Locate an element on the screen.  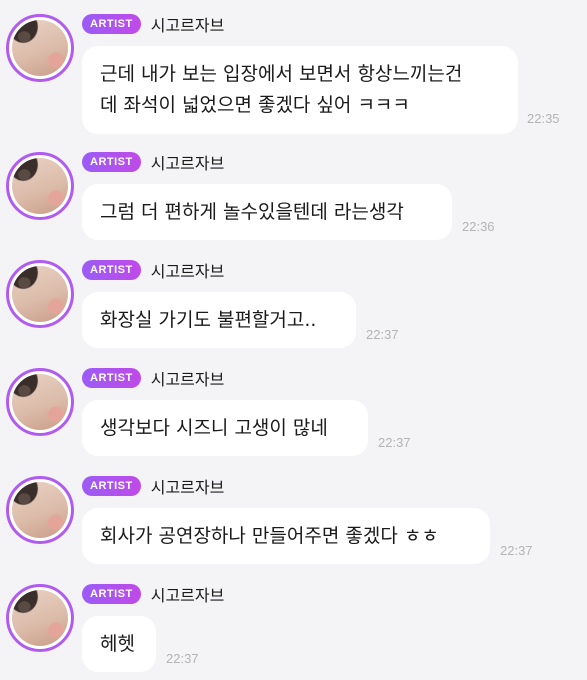
message-bubble: 화장실 가기도 불편할거고.. is located at coordinates (219, 320).